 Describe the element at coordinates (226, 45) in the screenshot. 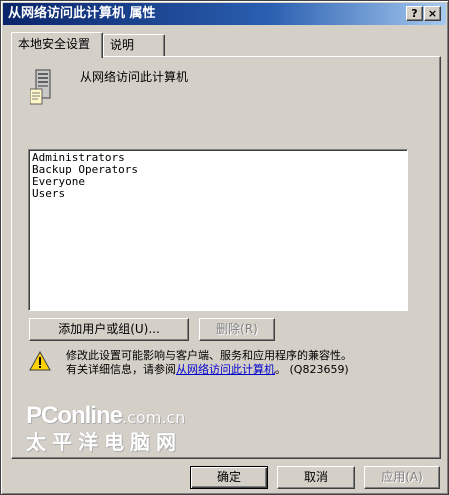

I see `tab-strip: 本地安全设置 说明` at that location.